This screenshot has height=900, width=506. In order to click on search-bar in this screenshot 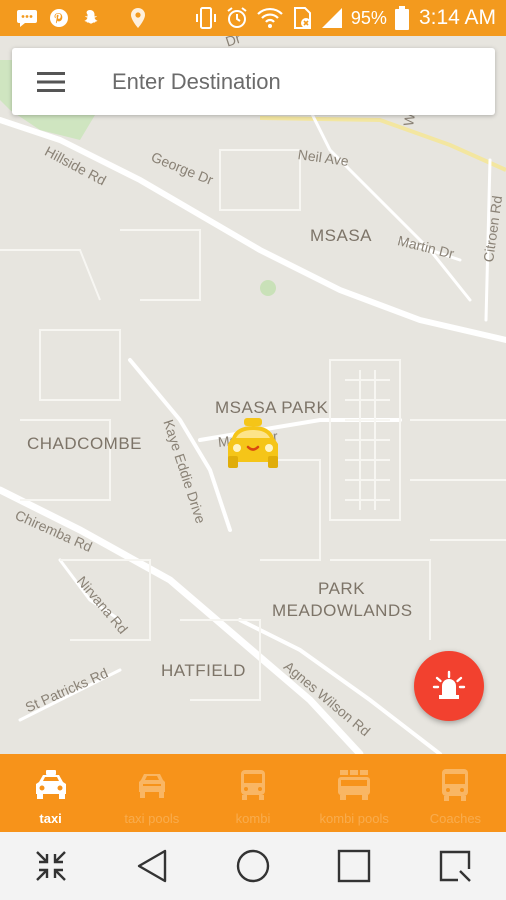, I will do `click(253, 81)`.